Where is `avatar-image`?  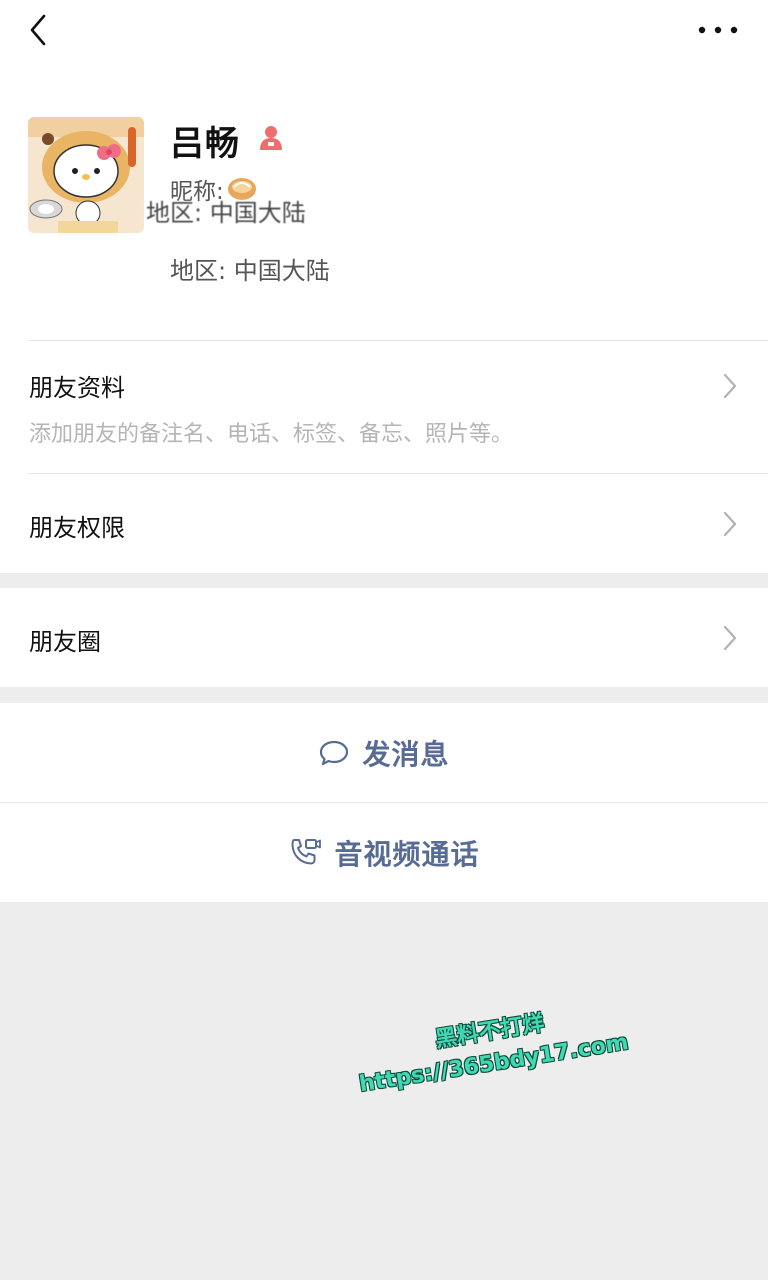 avatar-image is located at coordinates (86, 175).